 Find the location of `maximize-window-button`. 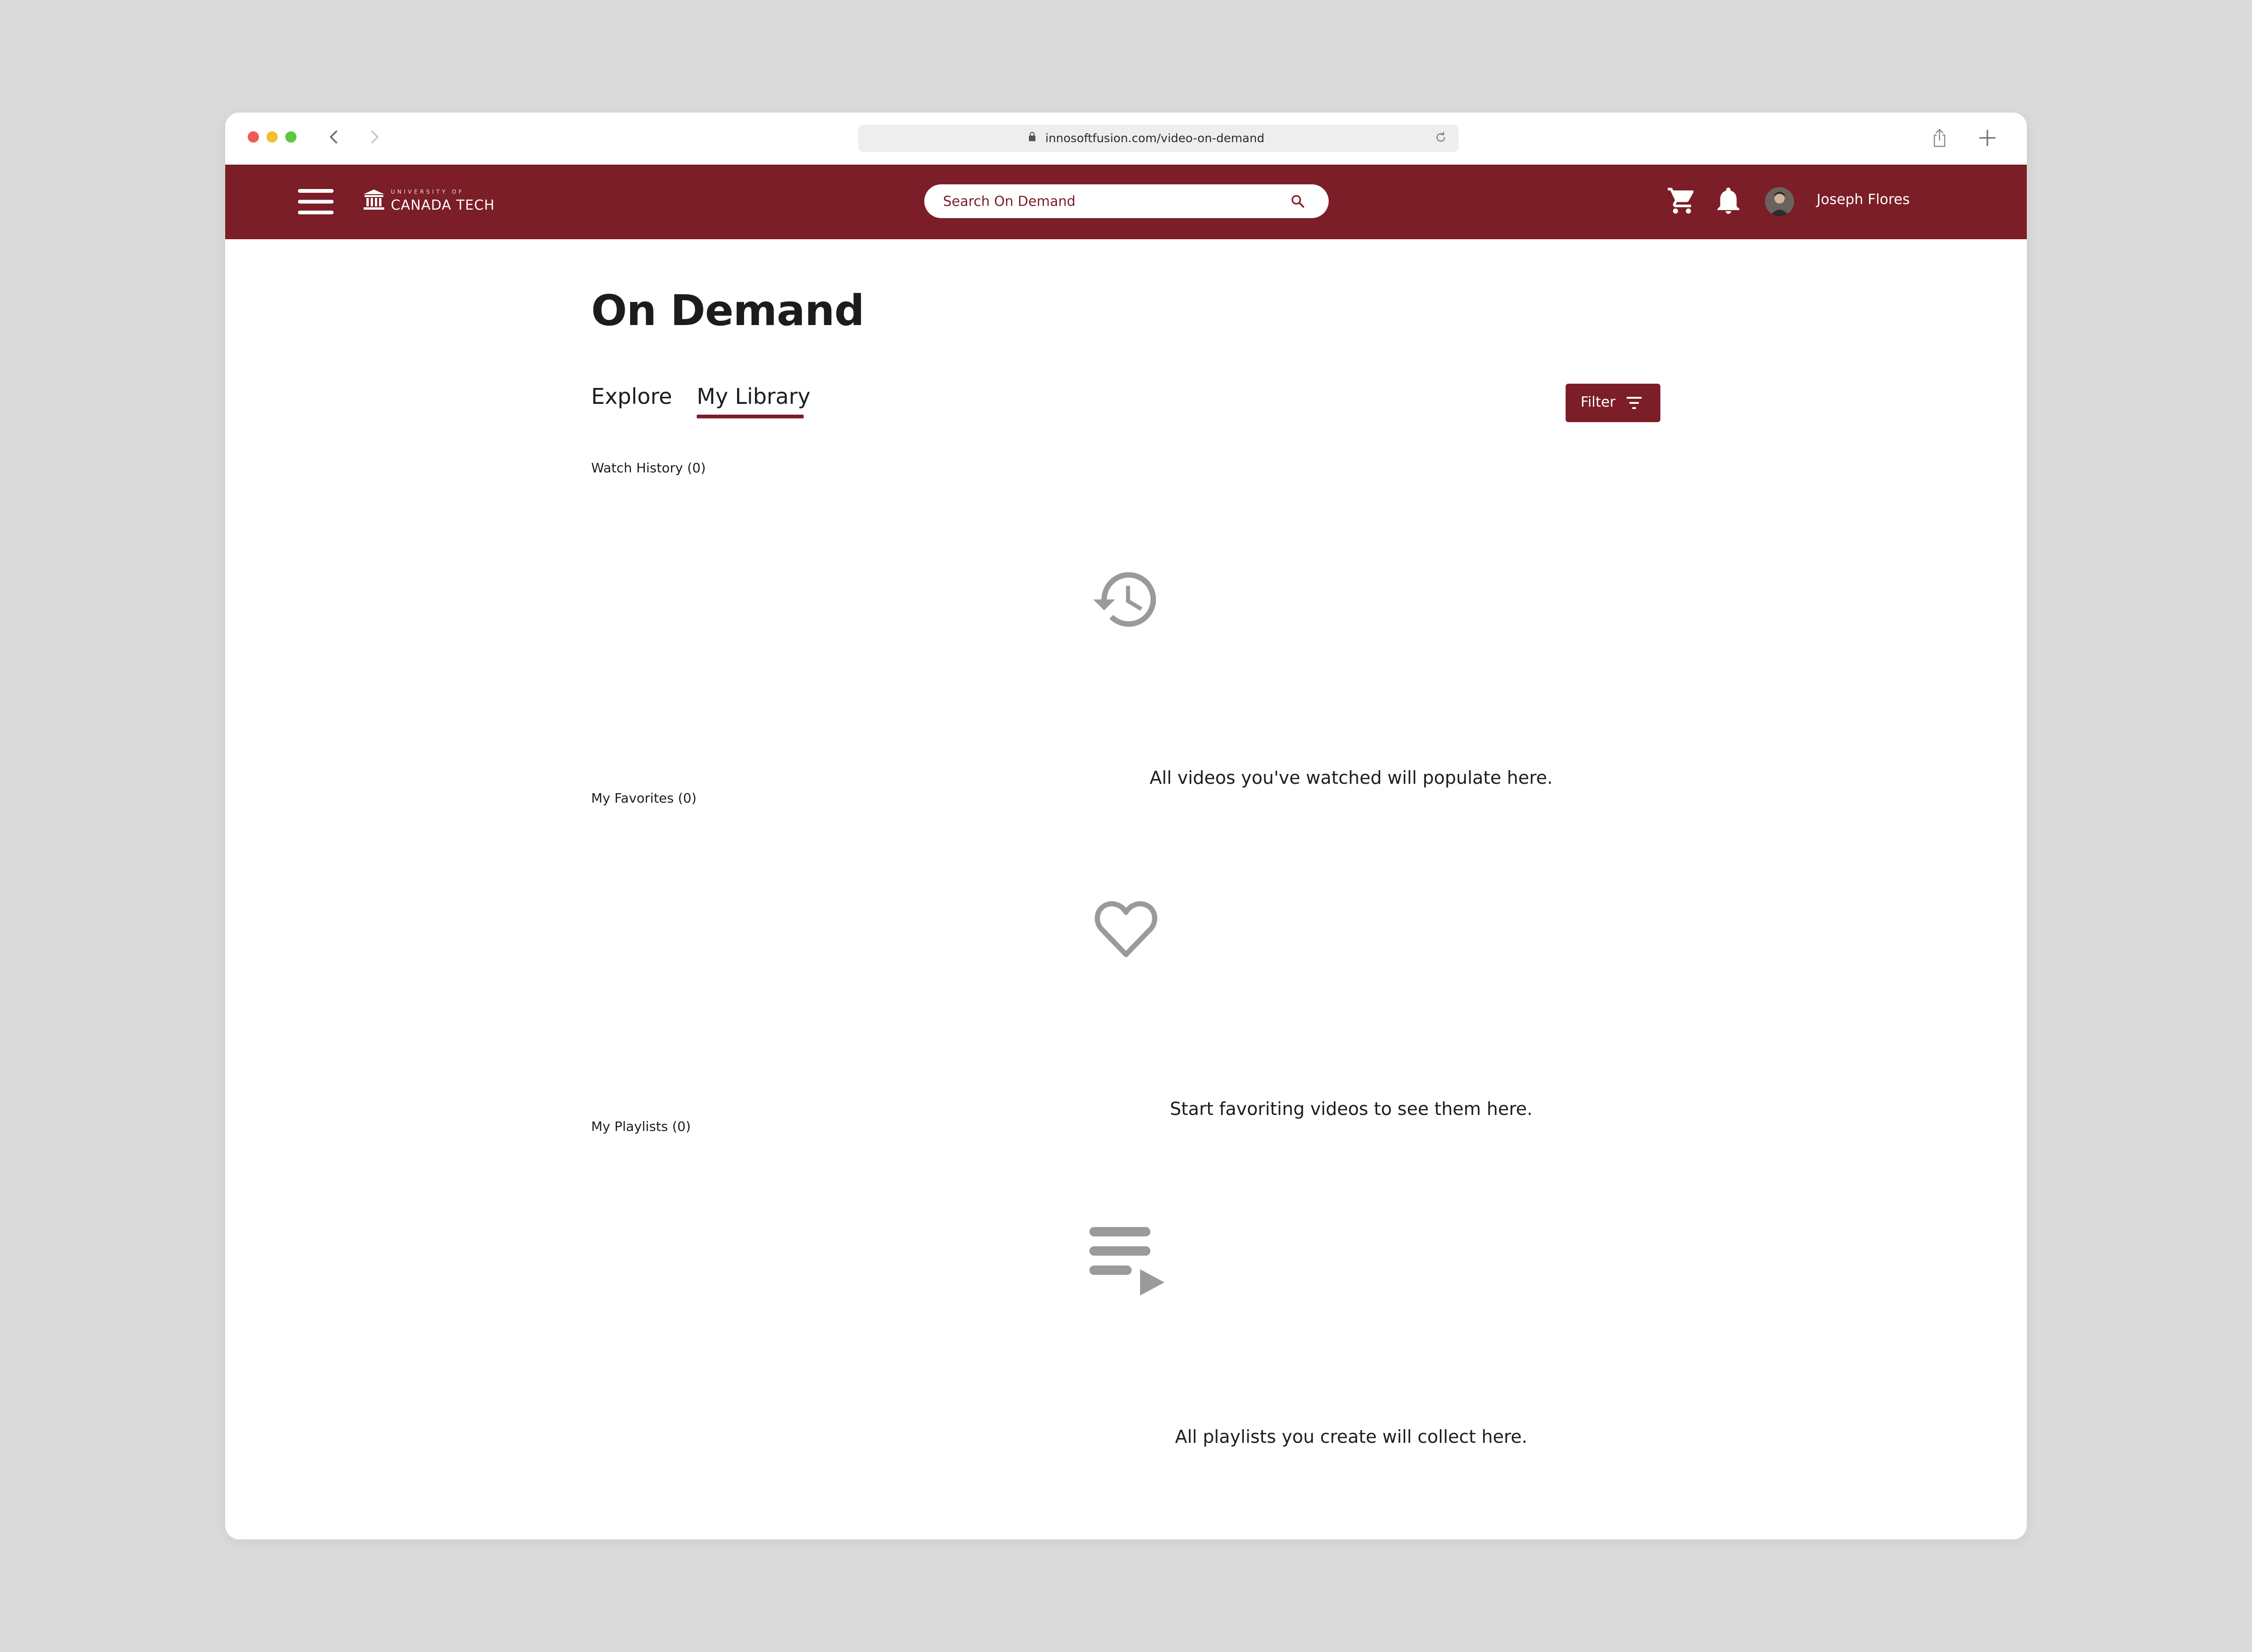

maximize-window-button is located at coordinates (291, 137).